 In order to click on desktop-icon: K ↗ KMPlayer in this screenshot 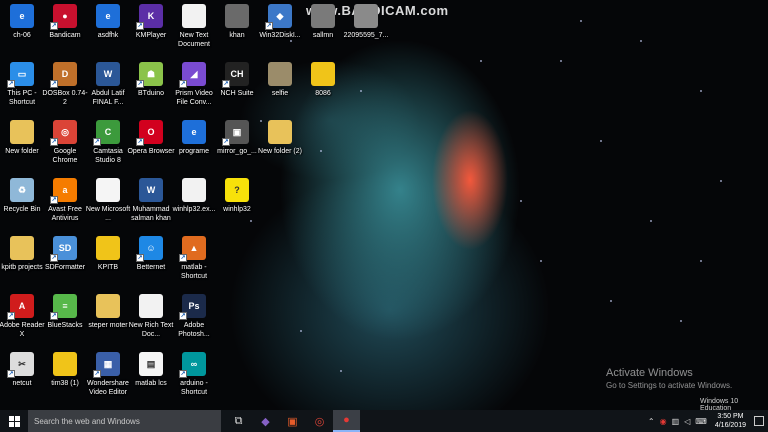, I will do `click(151, 22)`.